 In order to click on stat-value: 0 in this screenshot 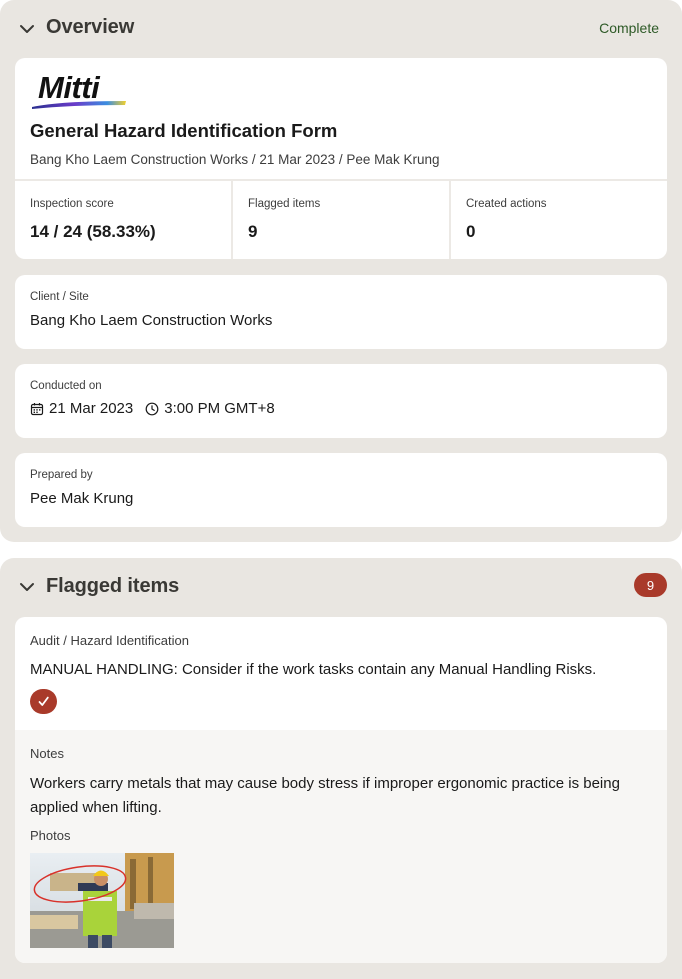, I will do `click(471, 231)`.